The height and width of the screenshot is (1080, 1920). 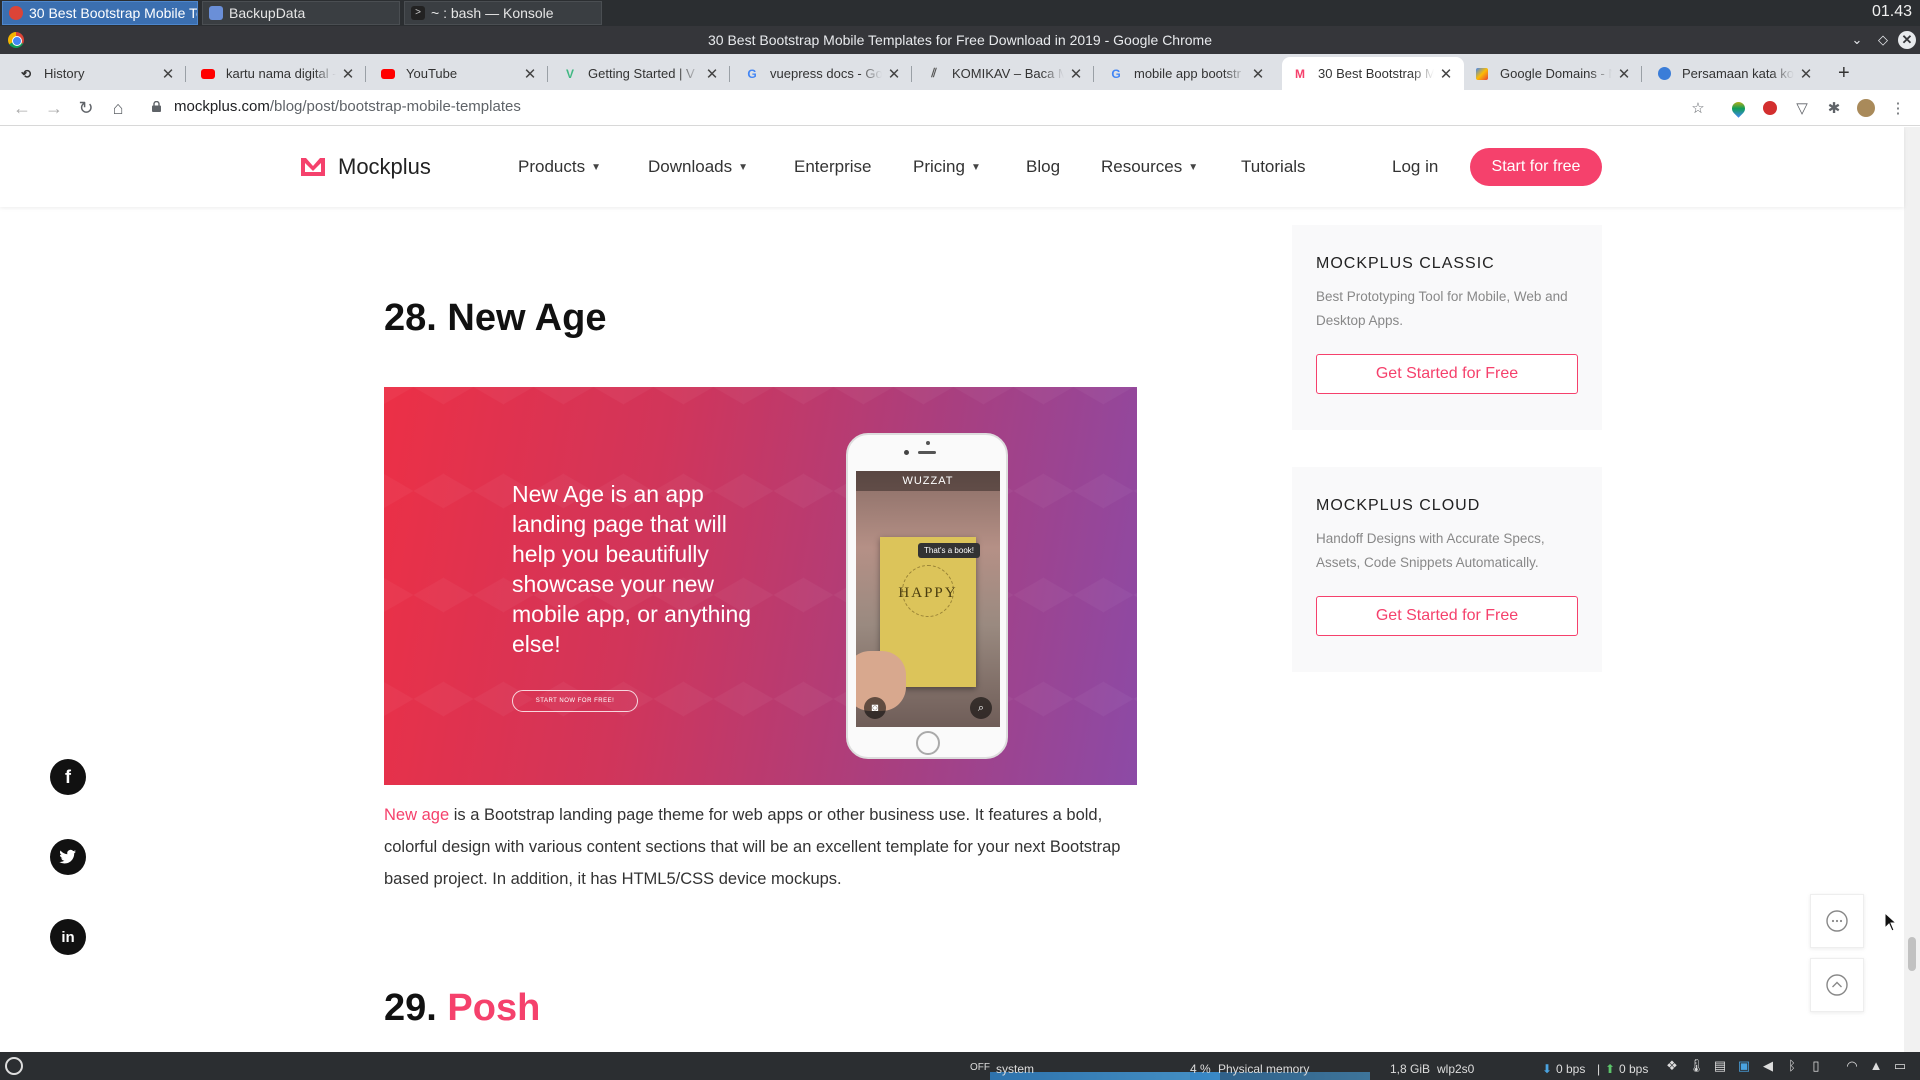 I want to click on back-icon: ←, so click(x=22, y=108).